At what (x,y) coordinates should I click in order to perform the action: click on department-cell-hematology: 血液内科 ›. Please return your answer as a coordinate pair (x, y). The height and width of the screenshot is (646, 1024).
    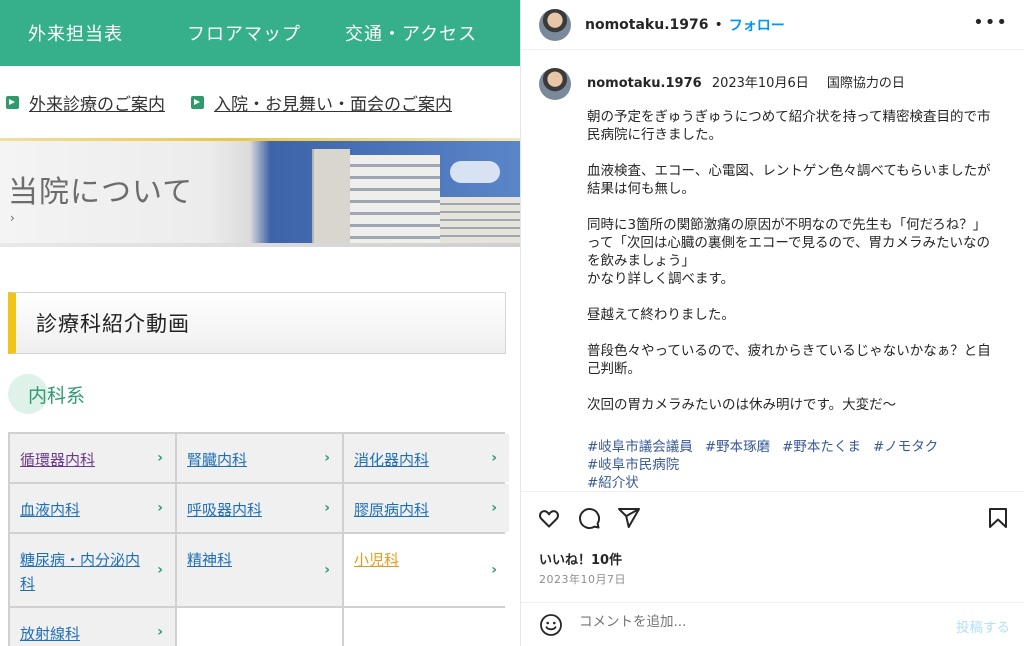
    Looking at the image, I should click on (92, 508).